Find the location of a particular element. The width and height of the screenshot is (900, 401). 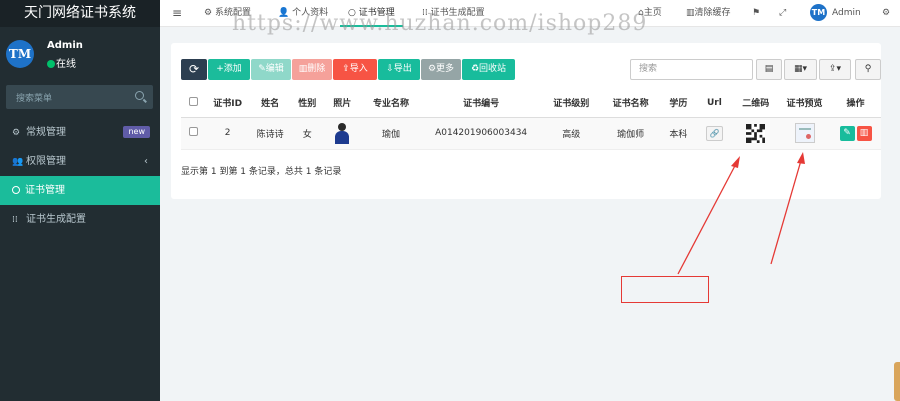

add-button: +添加 is located at coordinates (229, 69).